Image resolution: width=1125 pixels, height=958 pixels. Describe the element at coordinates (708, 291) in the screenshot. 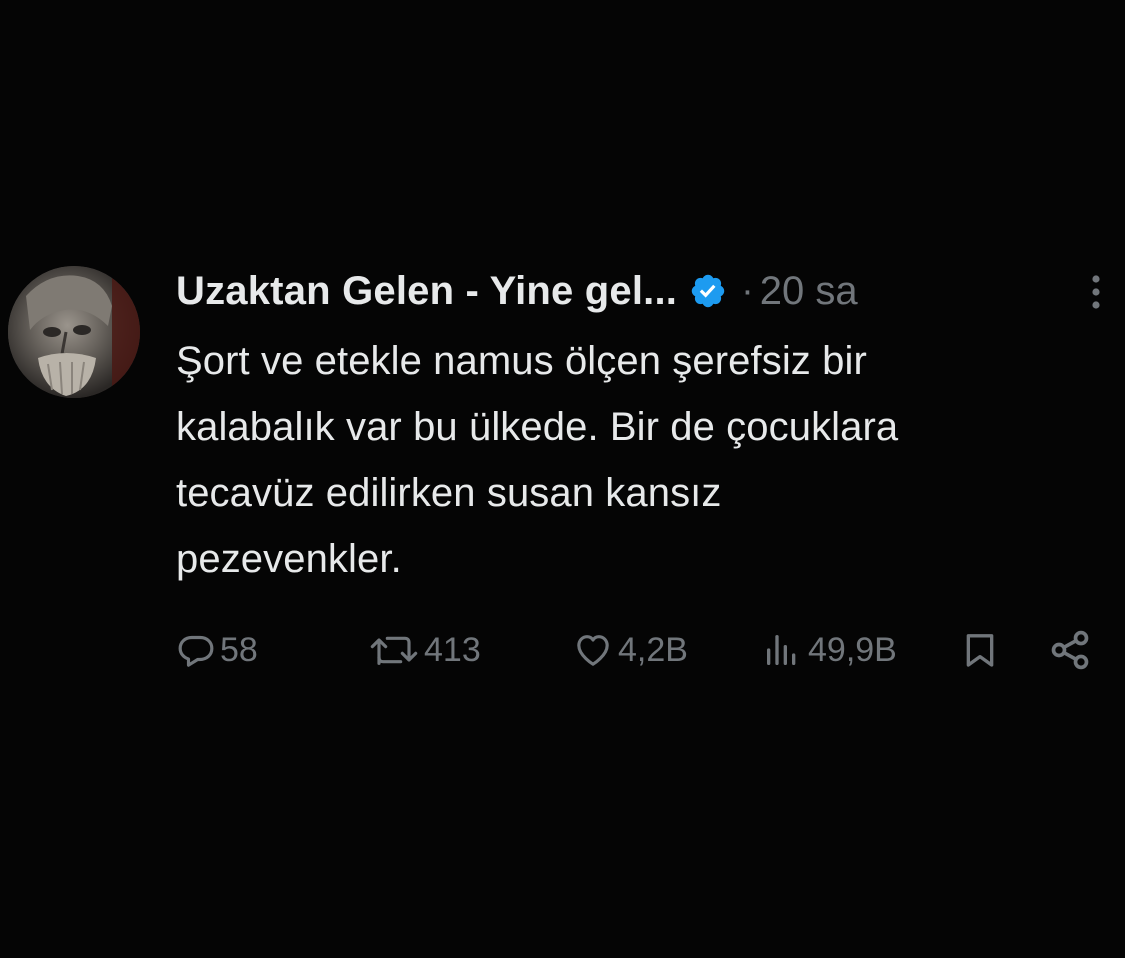

I see `verified-badge-icon` at that location.